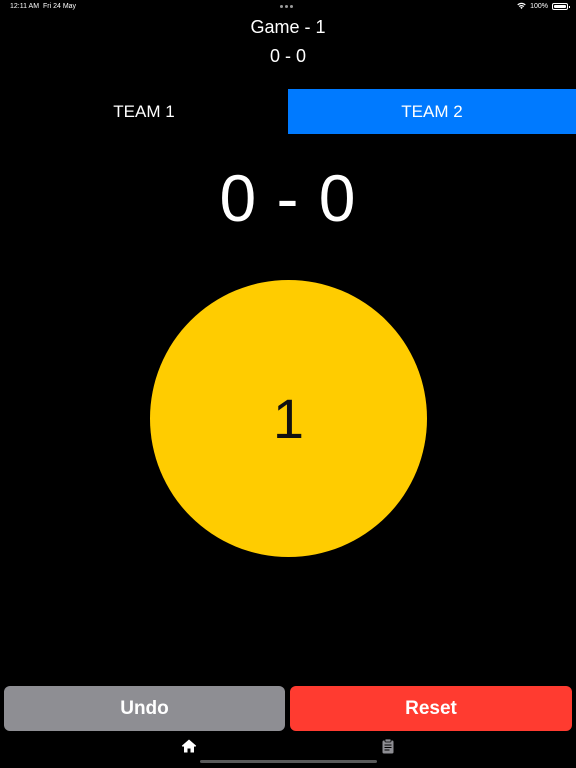 This screenshot has height=768, width=576. Describe the element at coordinates (144, 708) in the screenshot. I see `undo-button: Undo` at that location.